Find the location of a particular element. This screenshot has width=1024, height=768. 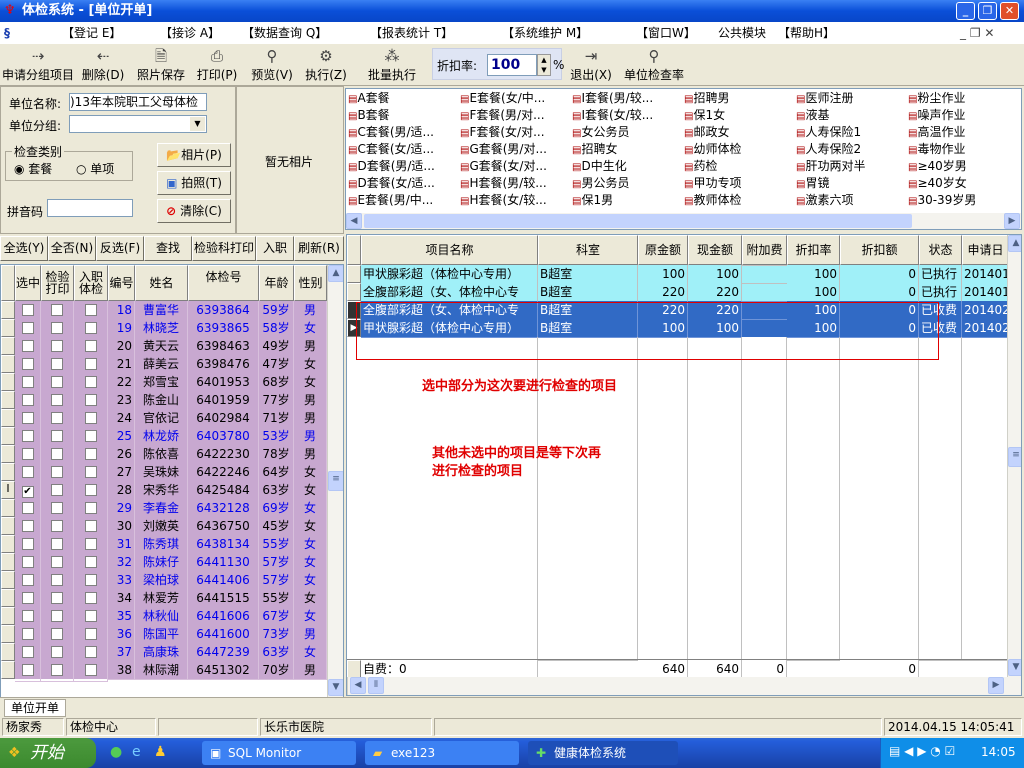

package-item: ▤招聘女 is located at coordinates (594, 150).